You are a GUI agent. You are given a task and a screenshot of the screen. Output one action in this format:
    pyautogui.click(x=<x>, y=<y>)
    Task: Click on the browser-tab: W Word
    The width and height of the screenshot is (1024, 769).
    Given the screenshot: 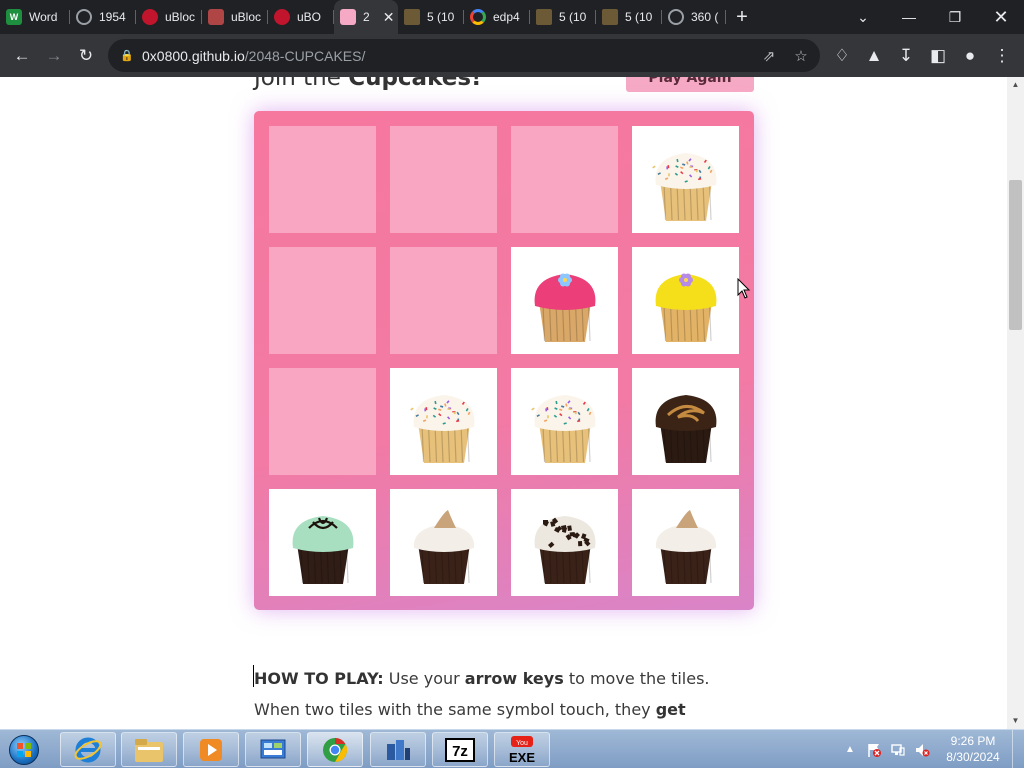 What is the action you would take?
    pyautogui.click(x=35, y=17)
    